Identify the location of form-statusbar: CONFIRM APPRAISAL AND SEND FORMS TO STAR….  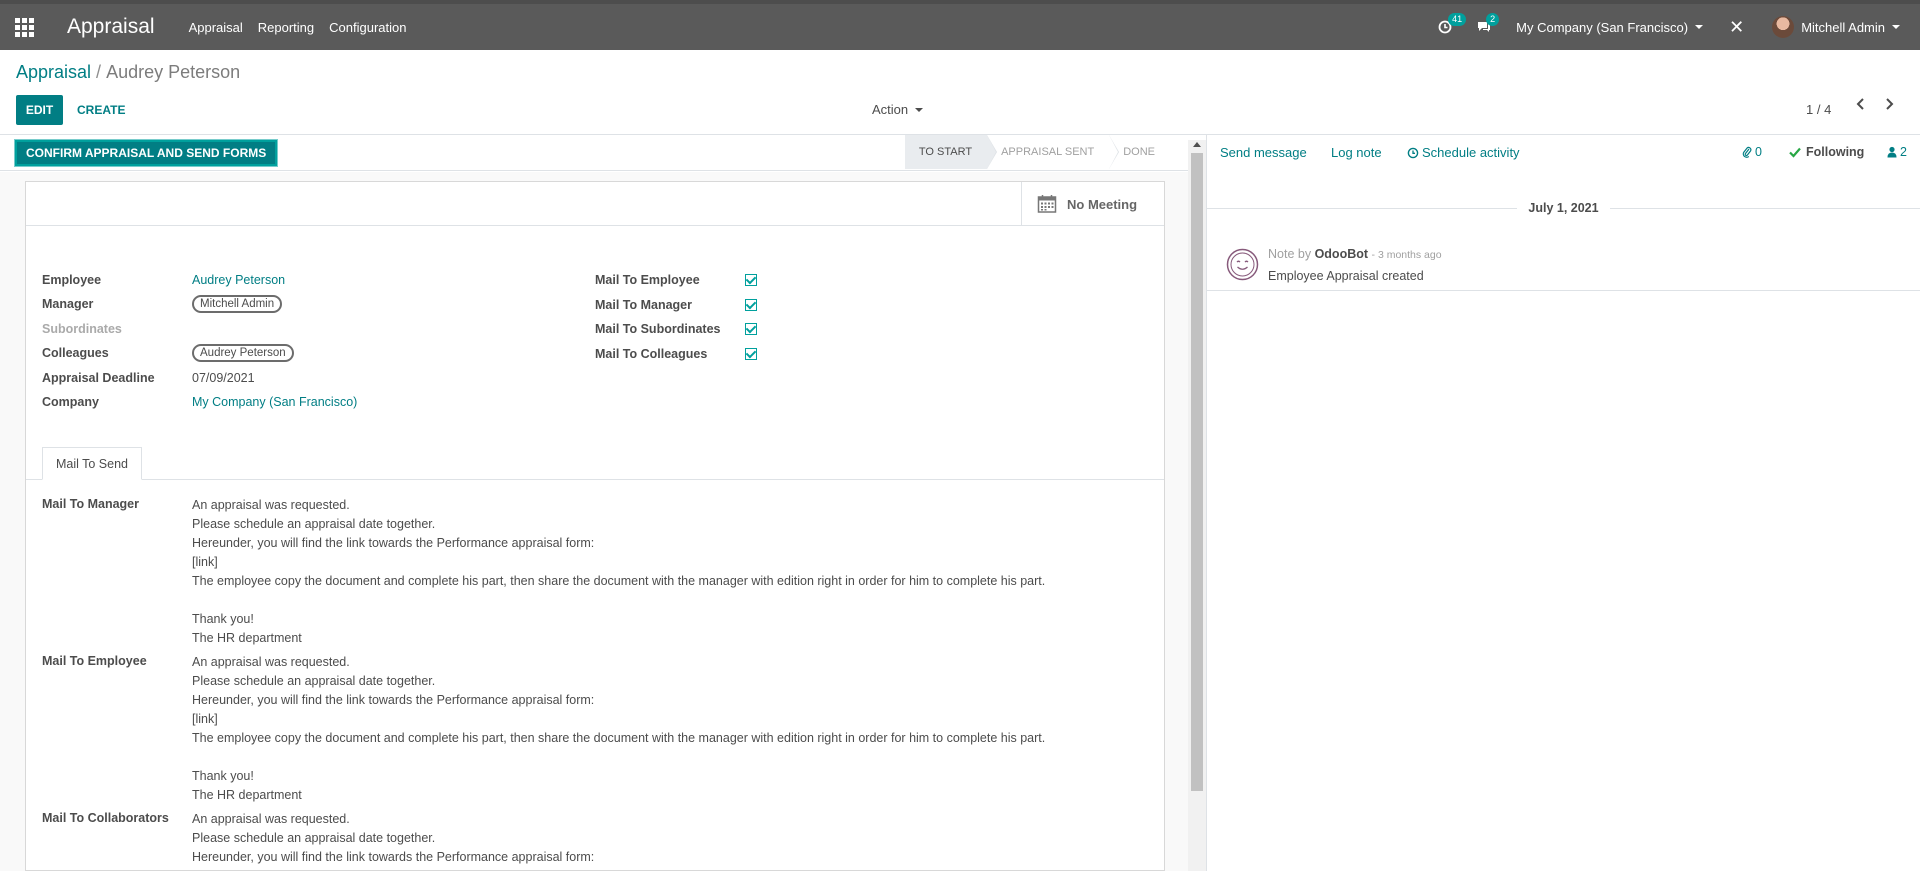
(597, 153).